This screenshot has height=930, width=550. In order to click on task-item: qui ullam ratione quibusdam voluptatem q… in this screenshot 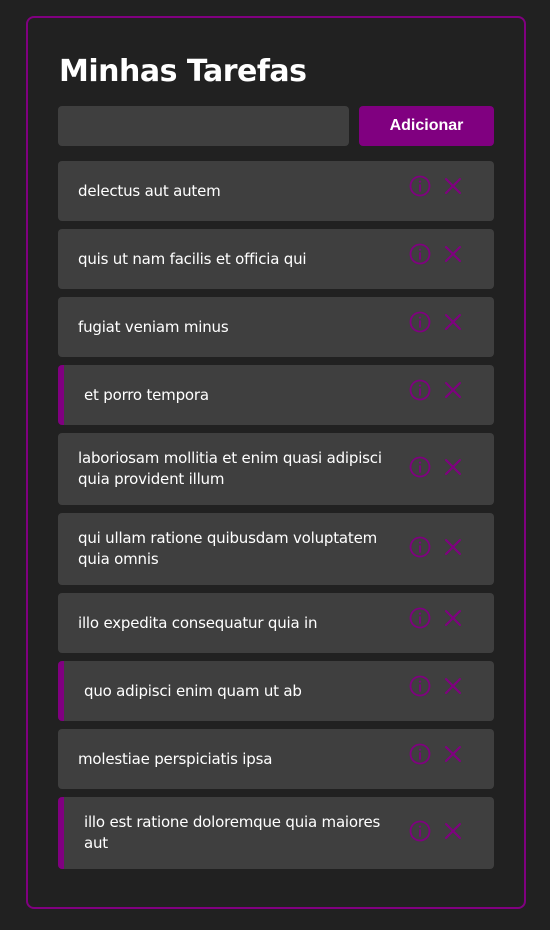, I will do `click(276, 549)`.